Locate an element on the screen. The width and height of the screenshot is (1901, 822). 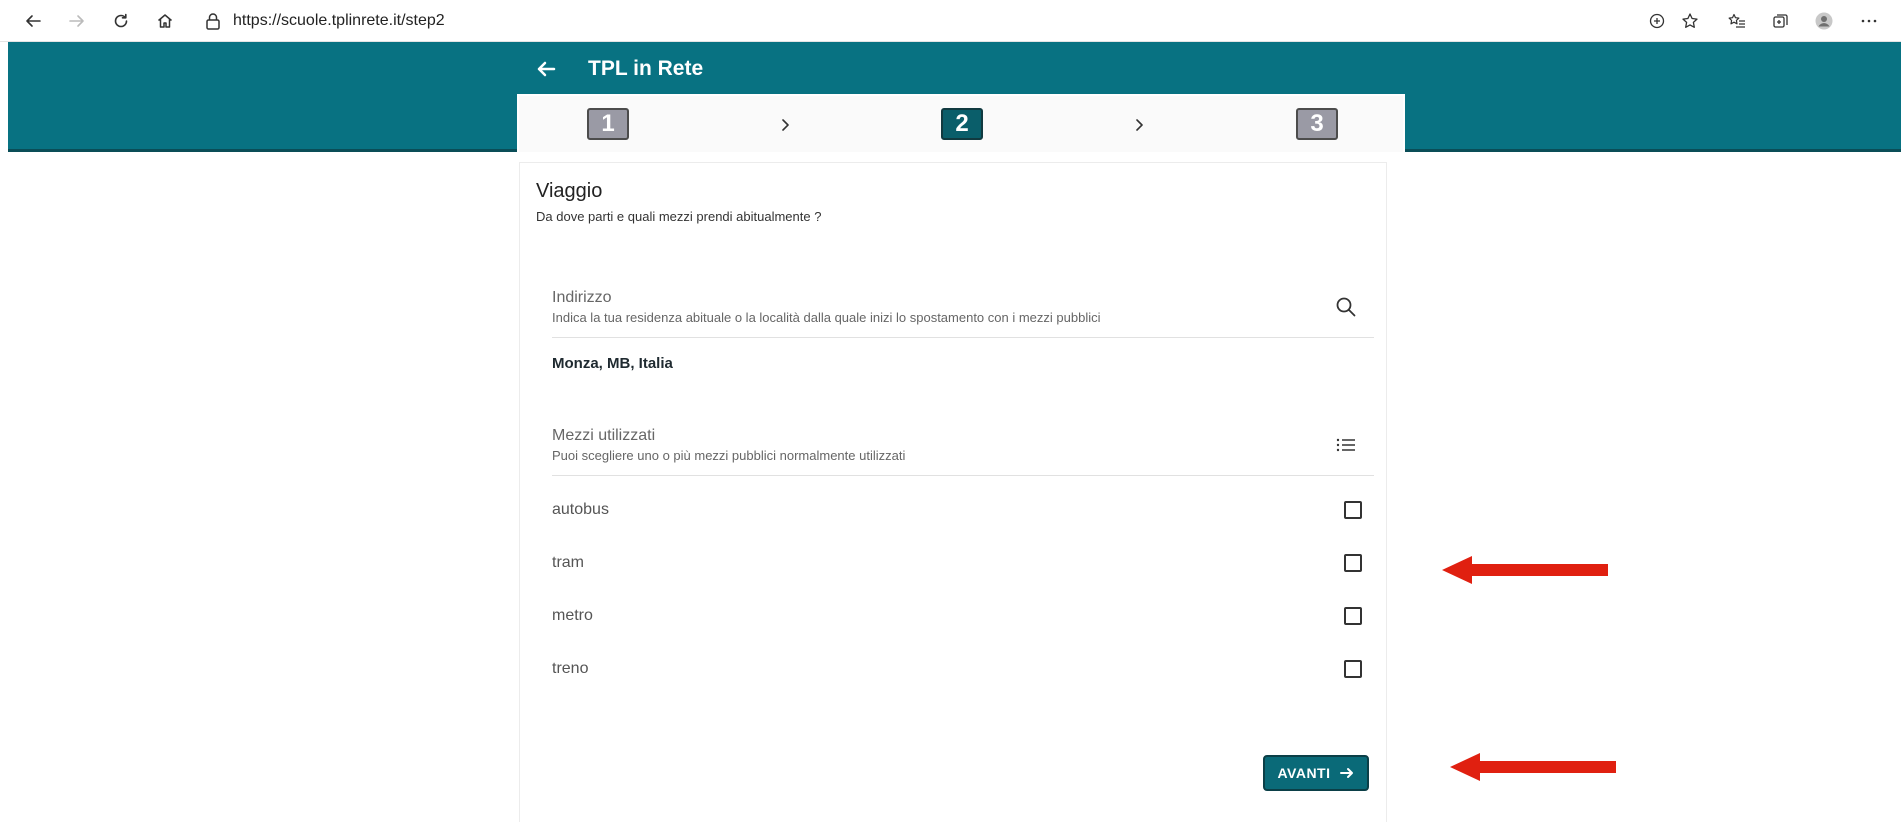
tram-checkbox is located at coordinates (1353, 563).